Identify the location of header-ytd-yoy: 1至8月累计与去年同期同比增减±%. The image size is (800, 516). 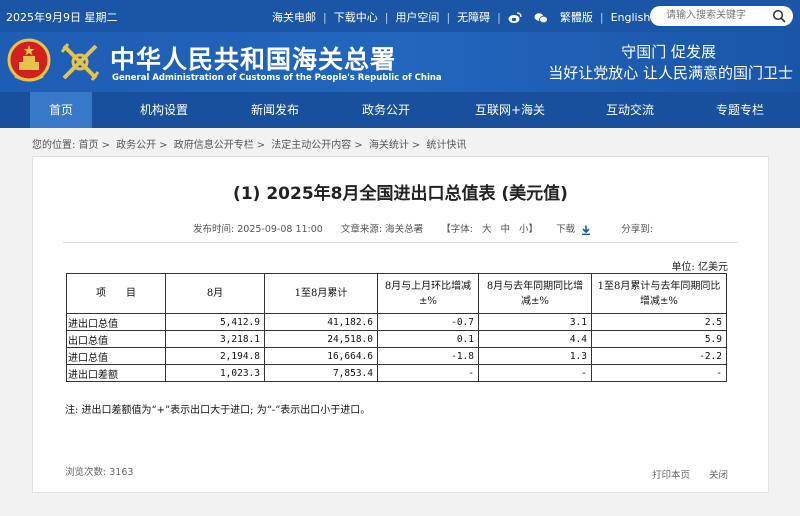
(659, 293).